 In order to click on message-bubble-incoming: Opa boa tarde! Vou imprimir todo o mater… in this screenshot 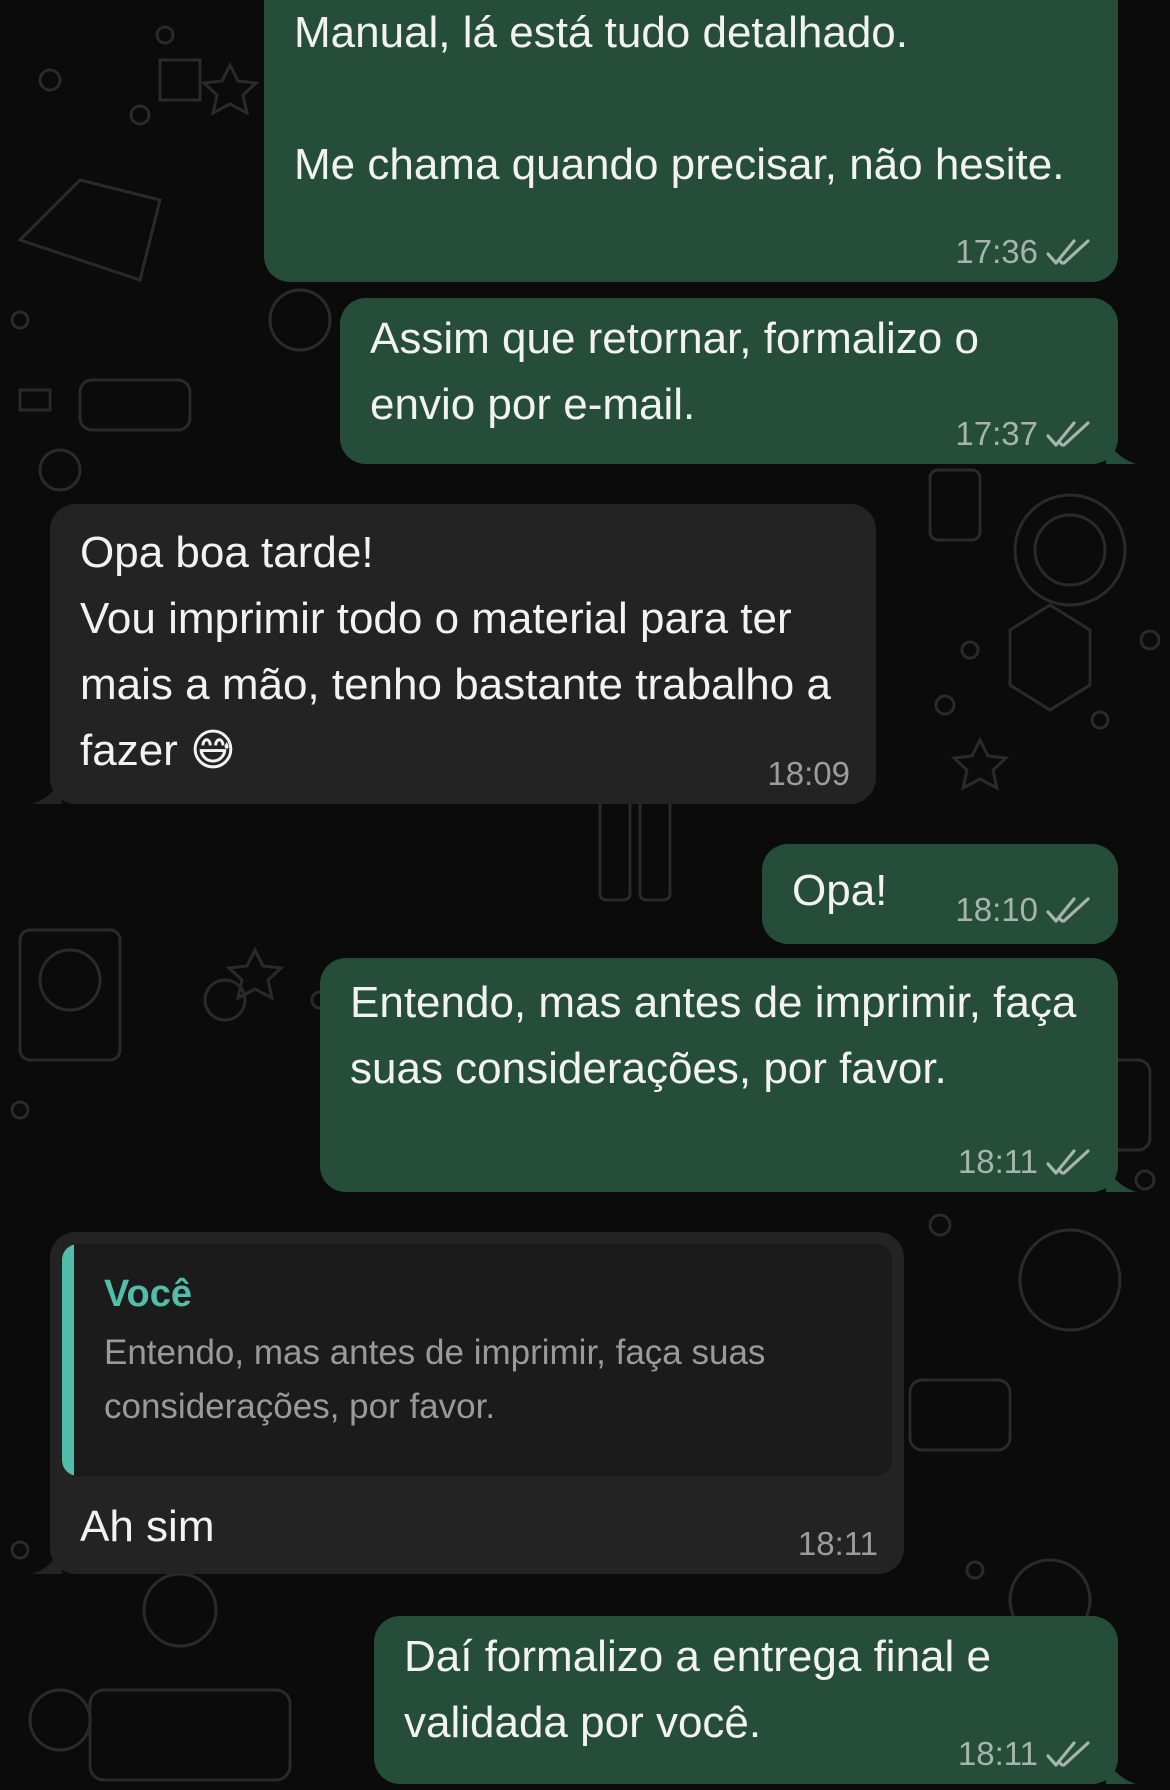, I will do `click(454, 654)`.